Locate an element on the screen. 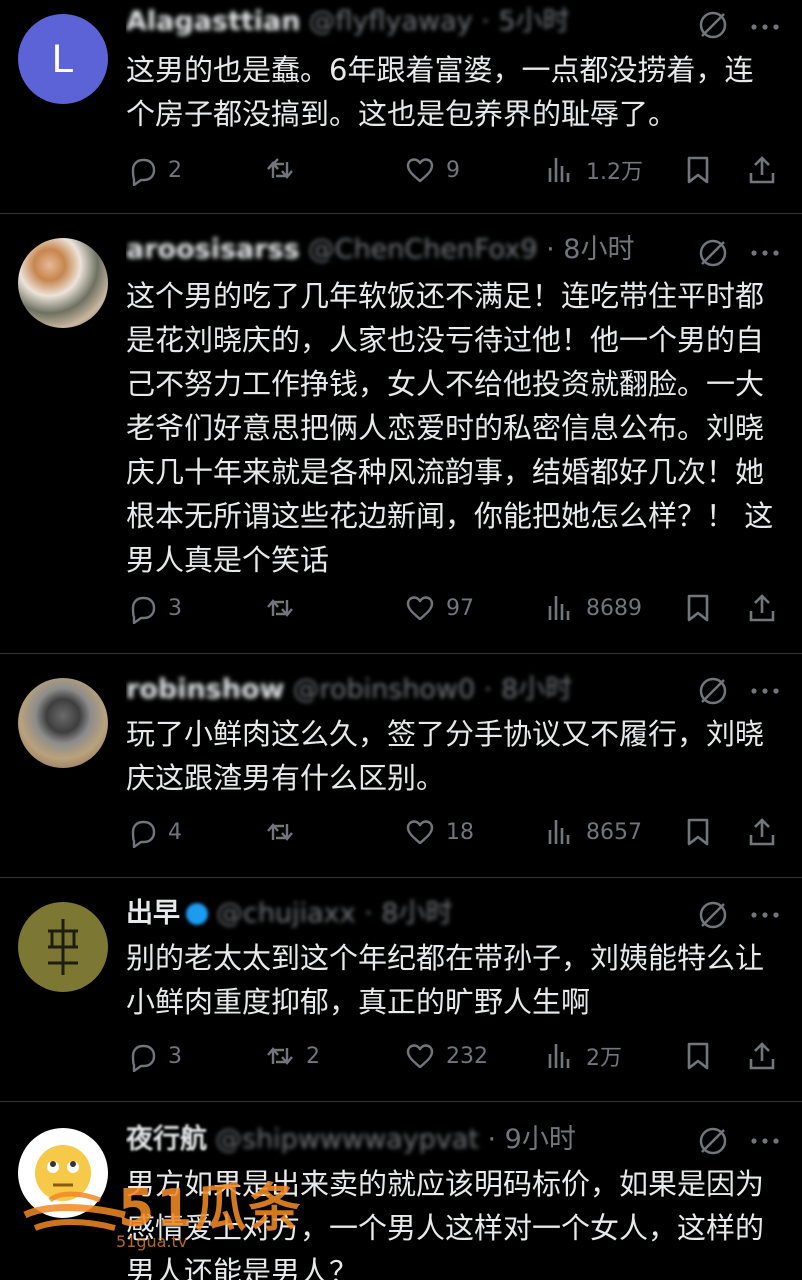  reply-count: 4 is located at coordinates (175, 832).